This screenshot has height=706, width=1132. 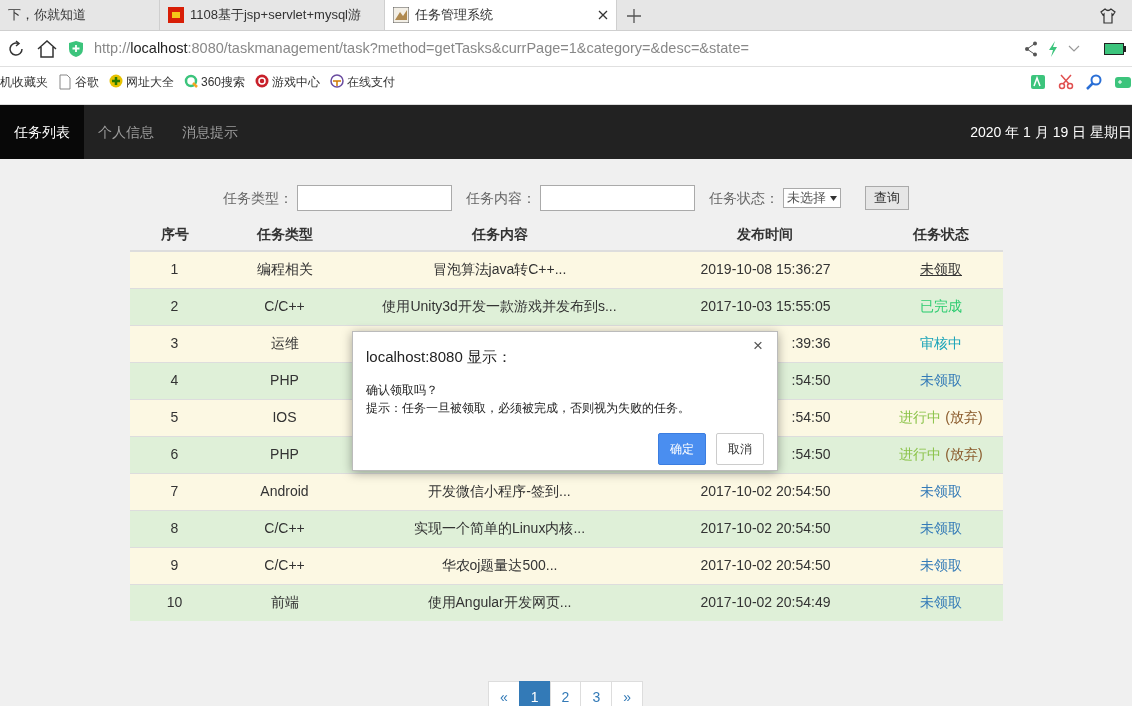 What do you see at coordinates (363, 81) in the screenshot?
I see `bookmark-link: 在线支付` at bounding box center [363, 81].